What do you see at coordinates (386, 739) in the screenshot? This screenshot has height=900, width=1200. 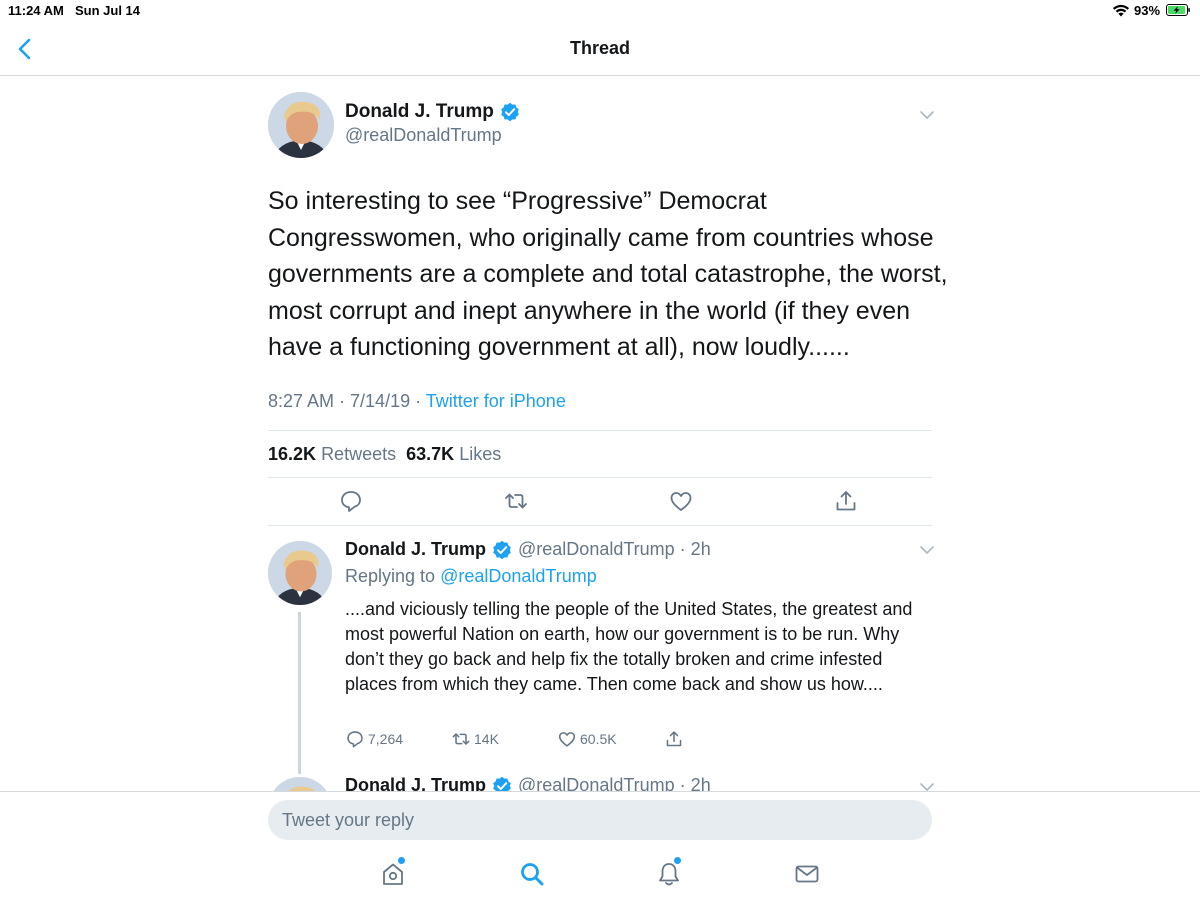 I see `reply-count: 7,264` at bounding box center [386, 739].